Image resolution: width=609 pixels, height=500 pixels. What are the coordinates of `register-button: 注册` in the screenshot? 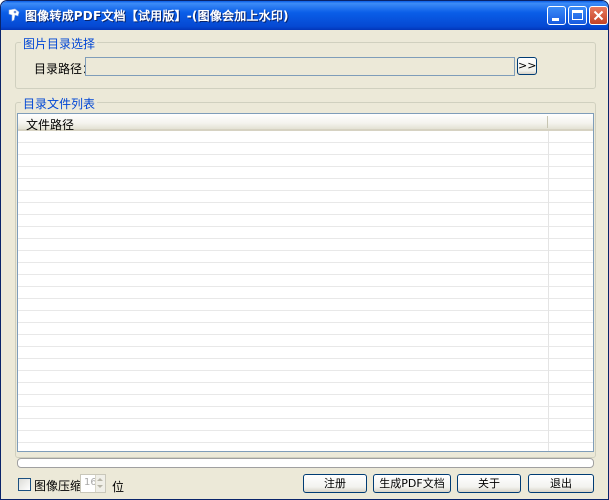 It's located at (335, 483).